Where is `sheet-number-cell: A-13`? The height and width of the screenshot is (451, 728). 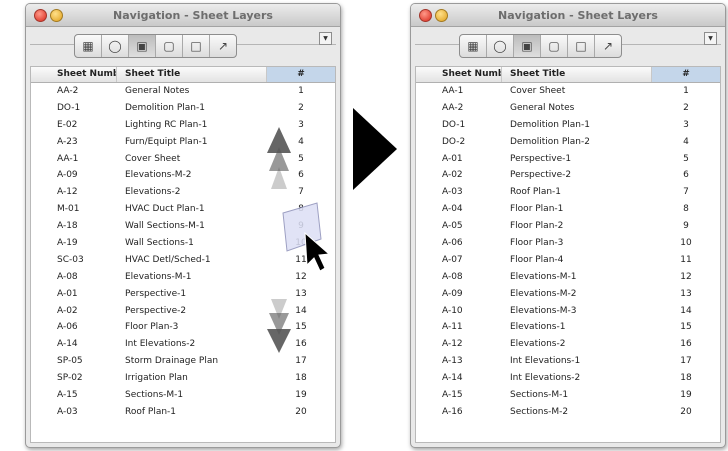
sheet-number-cell: A-13 is located at coordinates (452, 361).